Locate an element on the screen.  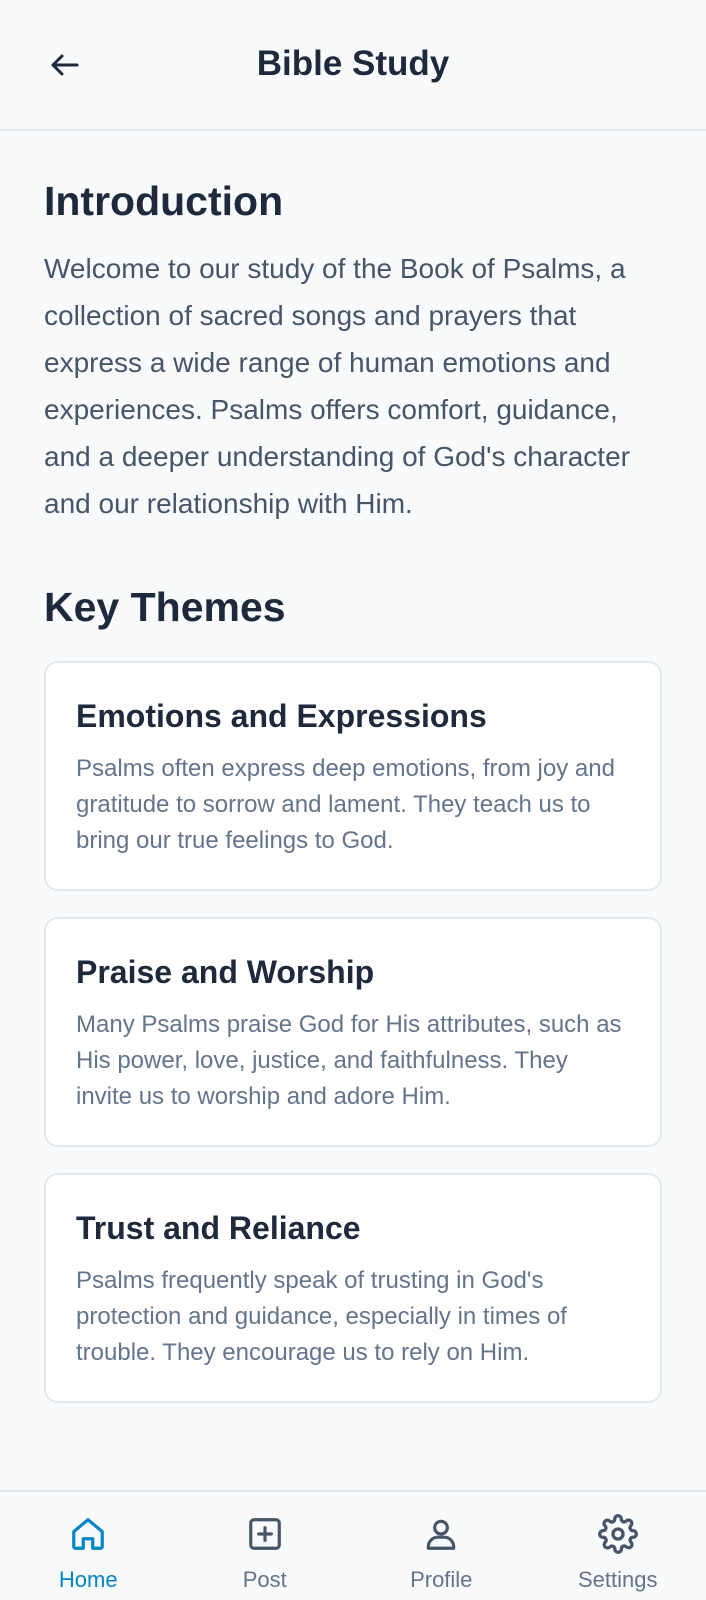
nav-item-post: Post is located at coordinates (265, 1546).